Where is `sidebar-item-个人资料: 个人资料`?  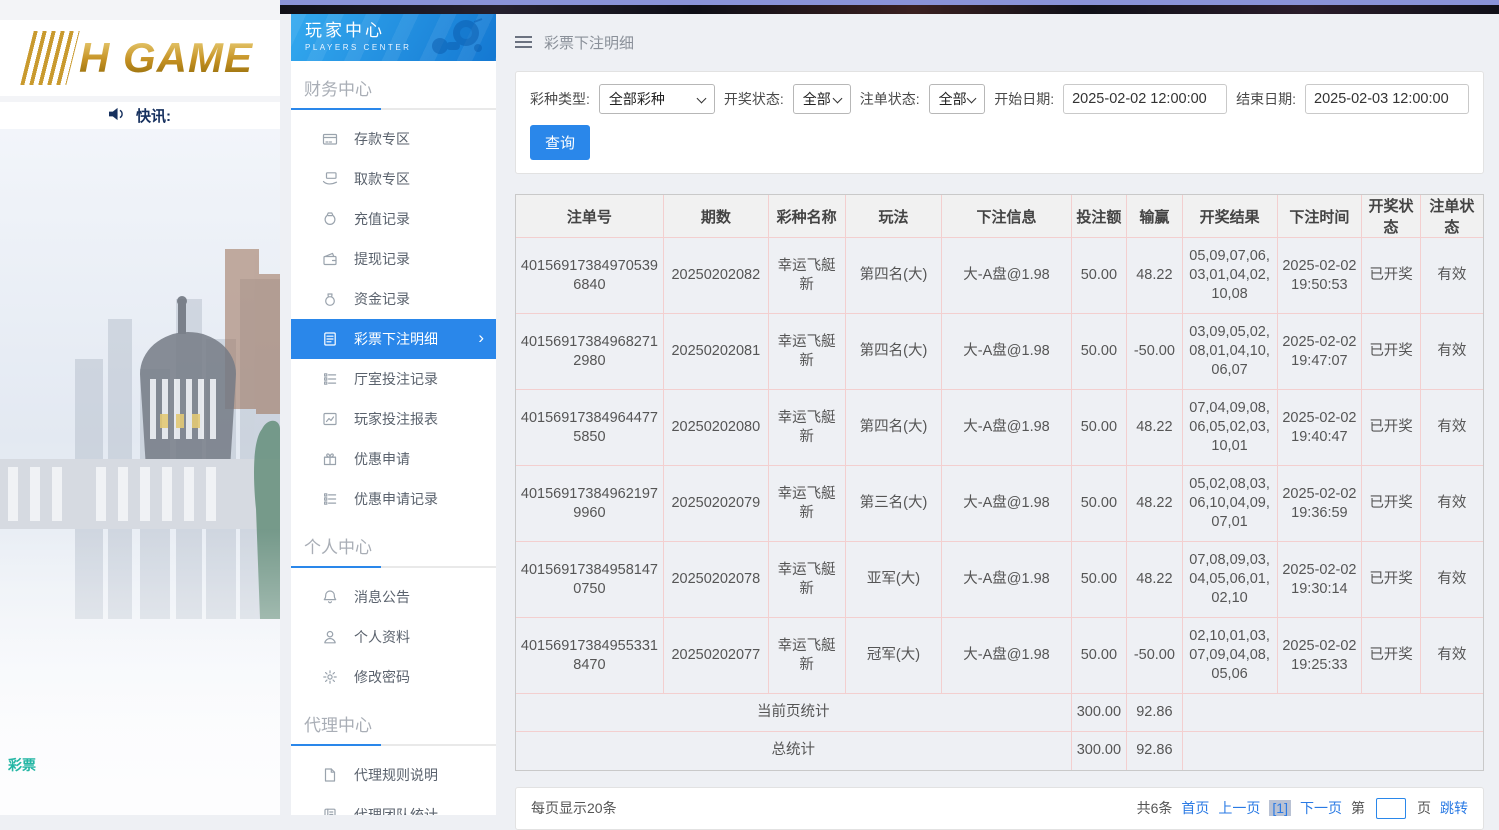
sidebar-item-个人资料: 个人资料 is located at coordinates (393, 637).